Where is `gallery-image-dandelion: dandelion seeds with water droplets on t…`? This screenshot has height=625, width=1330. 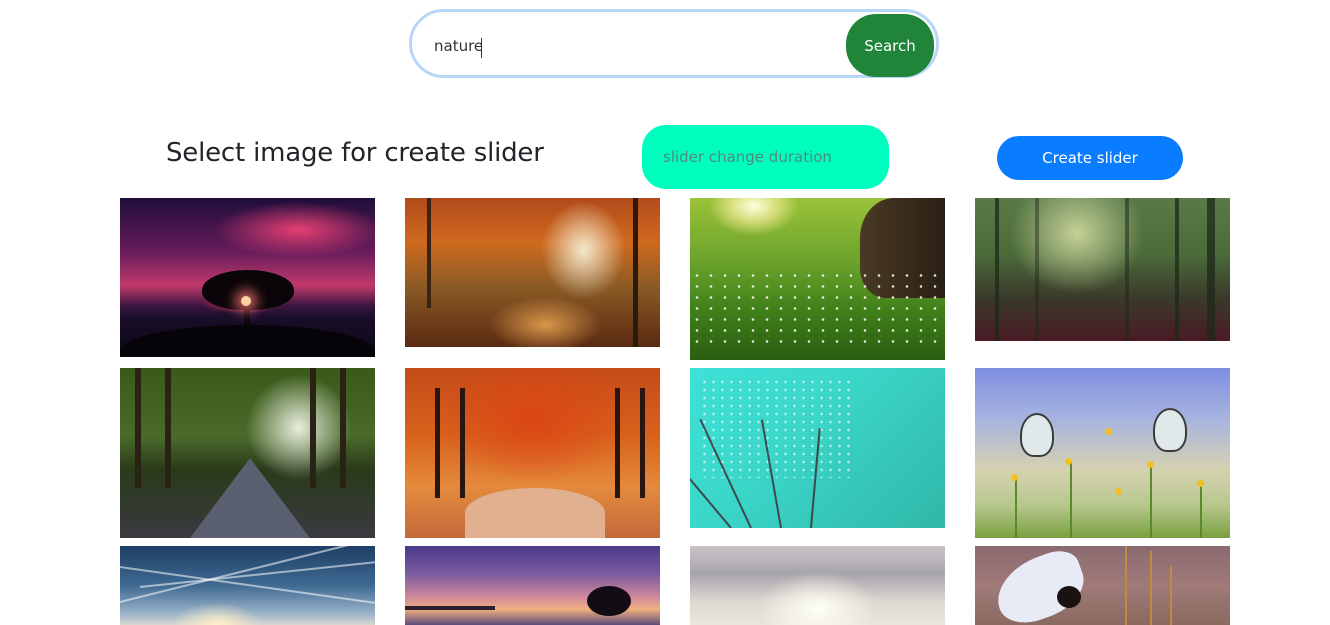 gallery-image-dandelion: dandelion seeds with water droplets on t… is located at coordinates (817, 448).